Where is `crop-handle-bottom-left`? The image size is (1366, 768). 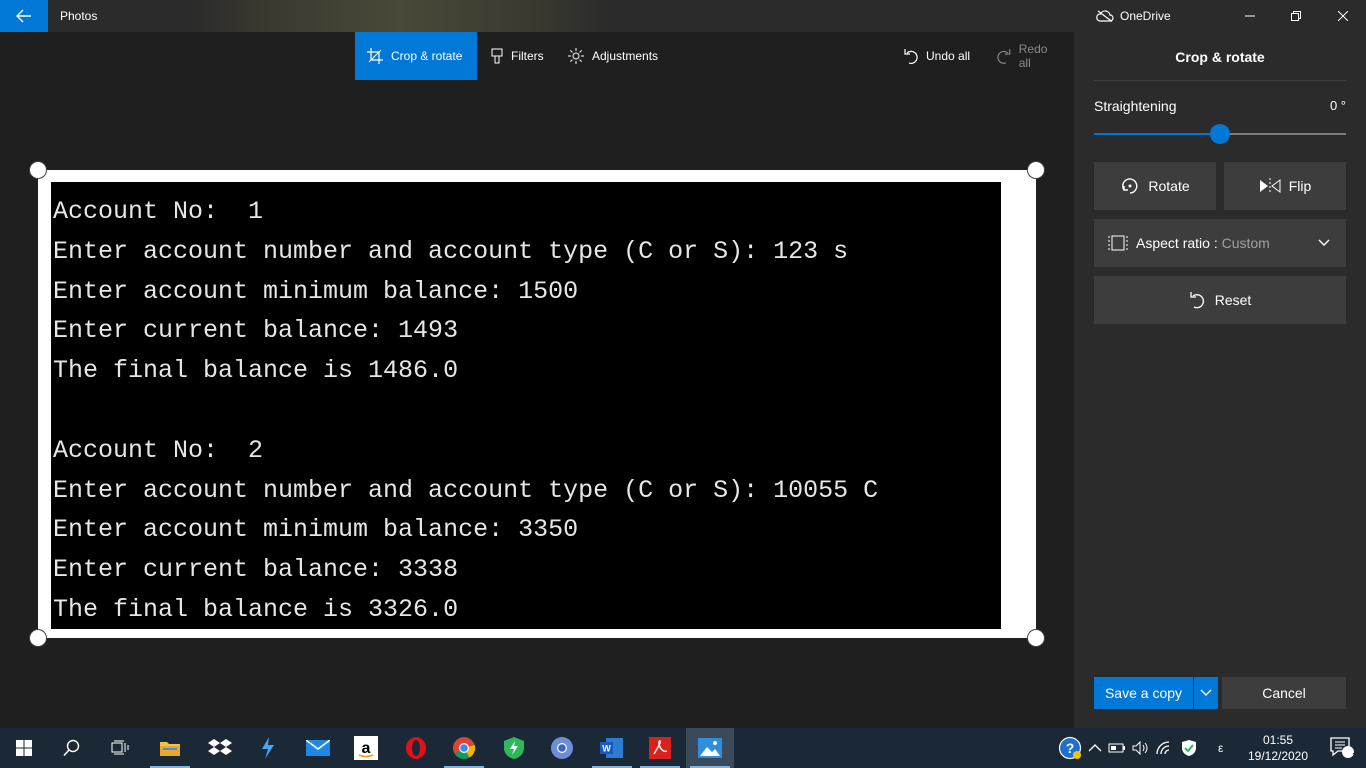 crop-handle-bottom-left is located at coordinates (38, 638).